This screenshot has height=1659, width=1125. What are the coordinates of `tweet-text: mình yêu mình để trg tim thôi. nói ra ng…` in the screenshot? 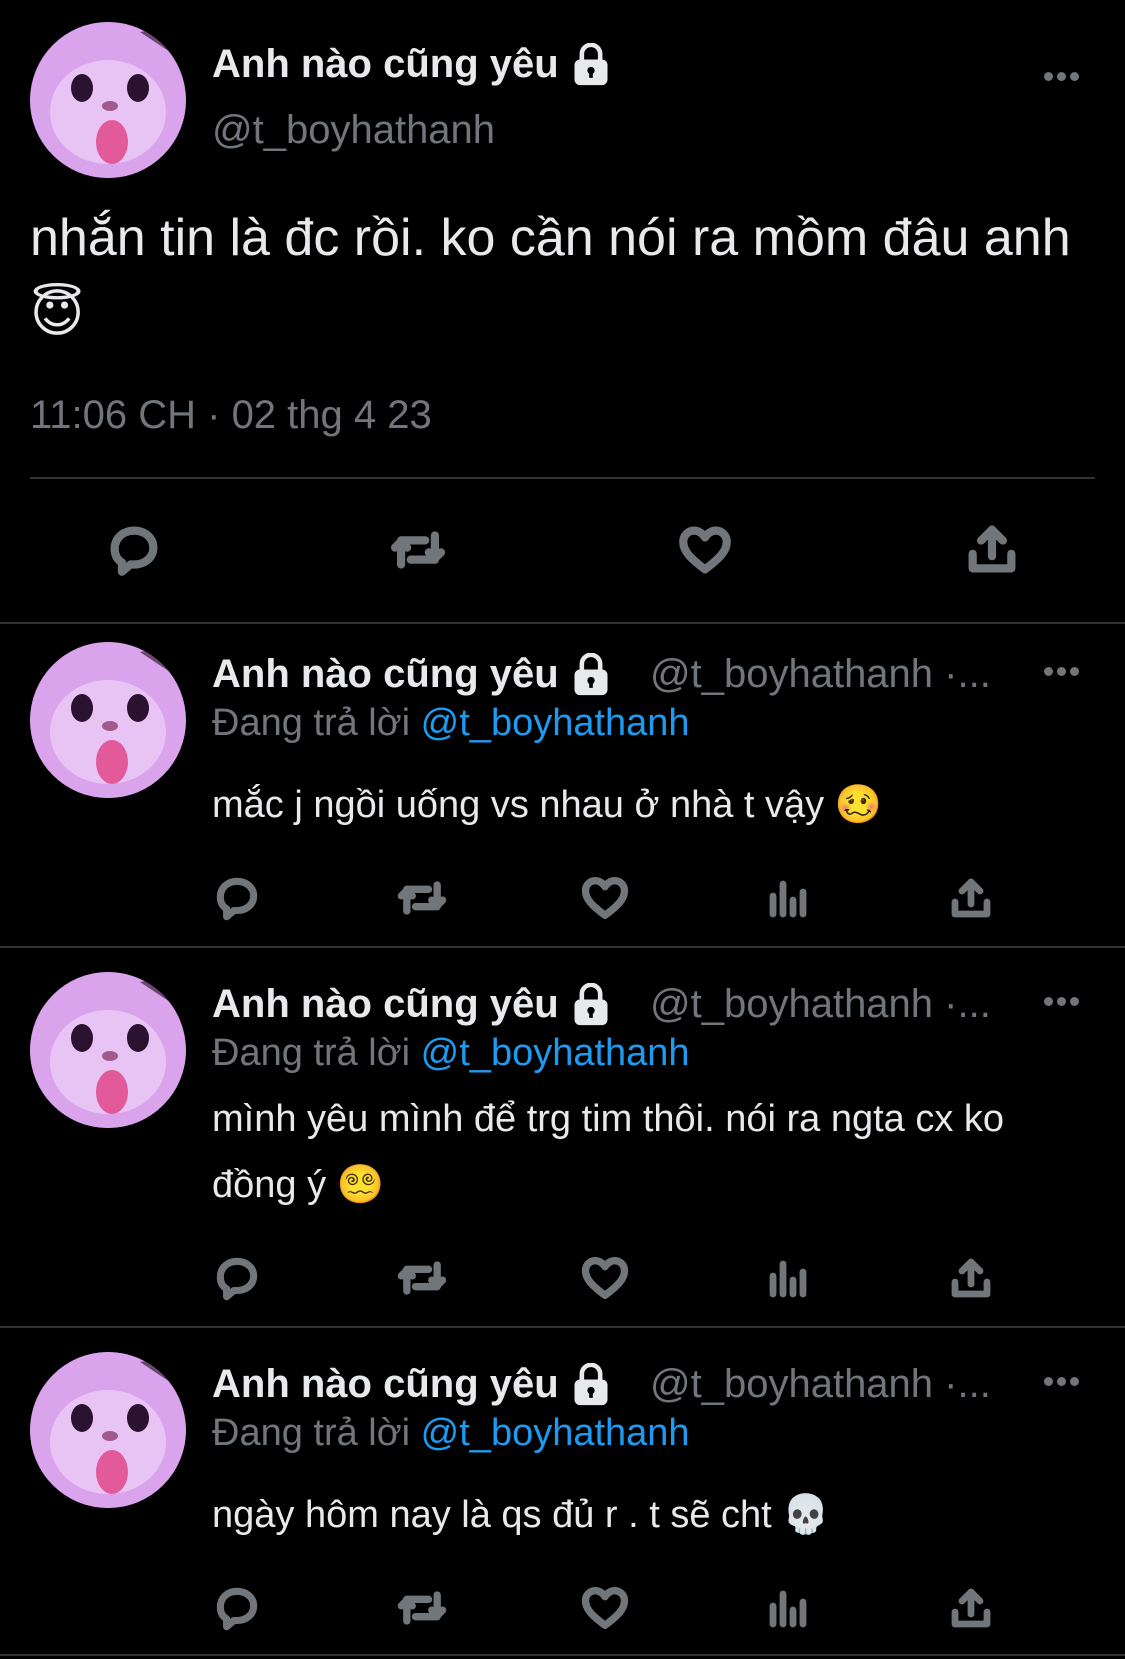 It's located at (608, 1152).